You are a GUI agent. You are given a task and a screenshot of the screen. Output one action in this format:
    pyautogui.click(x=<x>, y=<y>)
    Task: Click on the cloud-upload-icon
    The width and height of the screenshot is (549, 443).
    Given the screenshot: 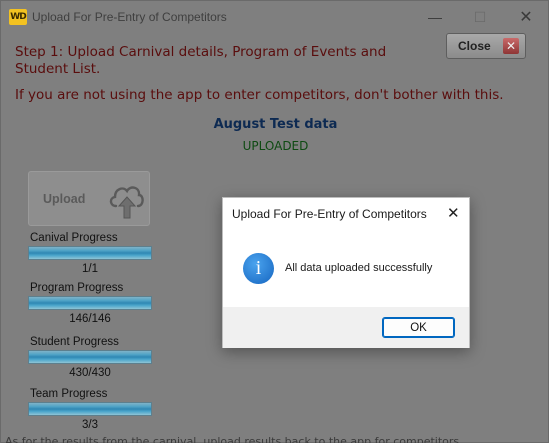 What is the action you would take?
    pyautogui.click(x=126, y=202)
    